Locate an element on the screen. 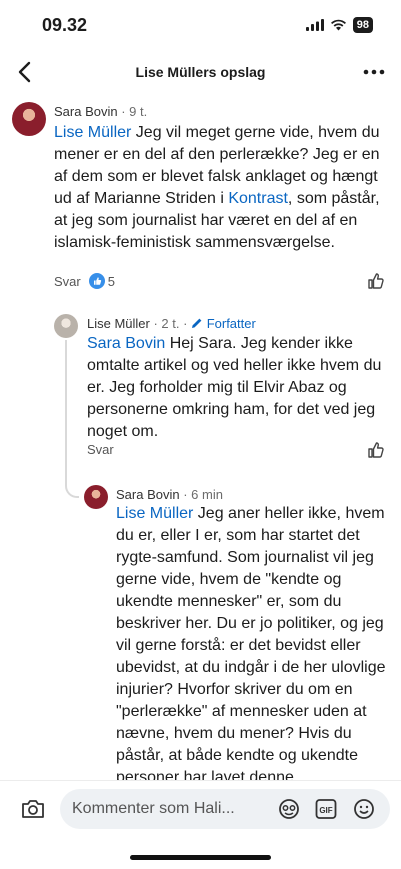 This screenshot has width=401, height=869. reply-time: · 6 min is located at coordinates (203, 494).